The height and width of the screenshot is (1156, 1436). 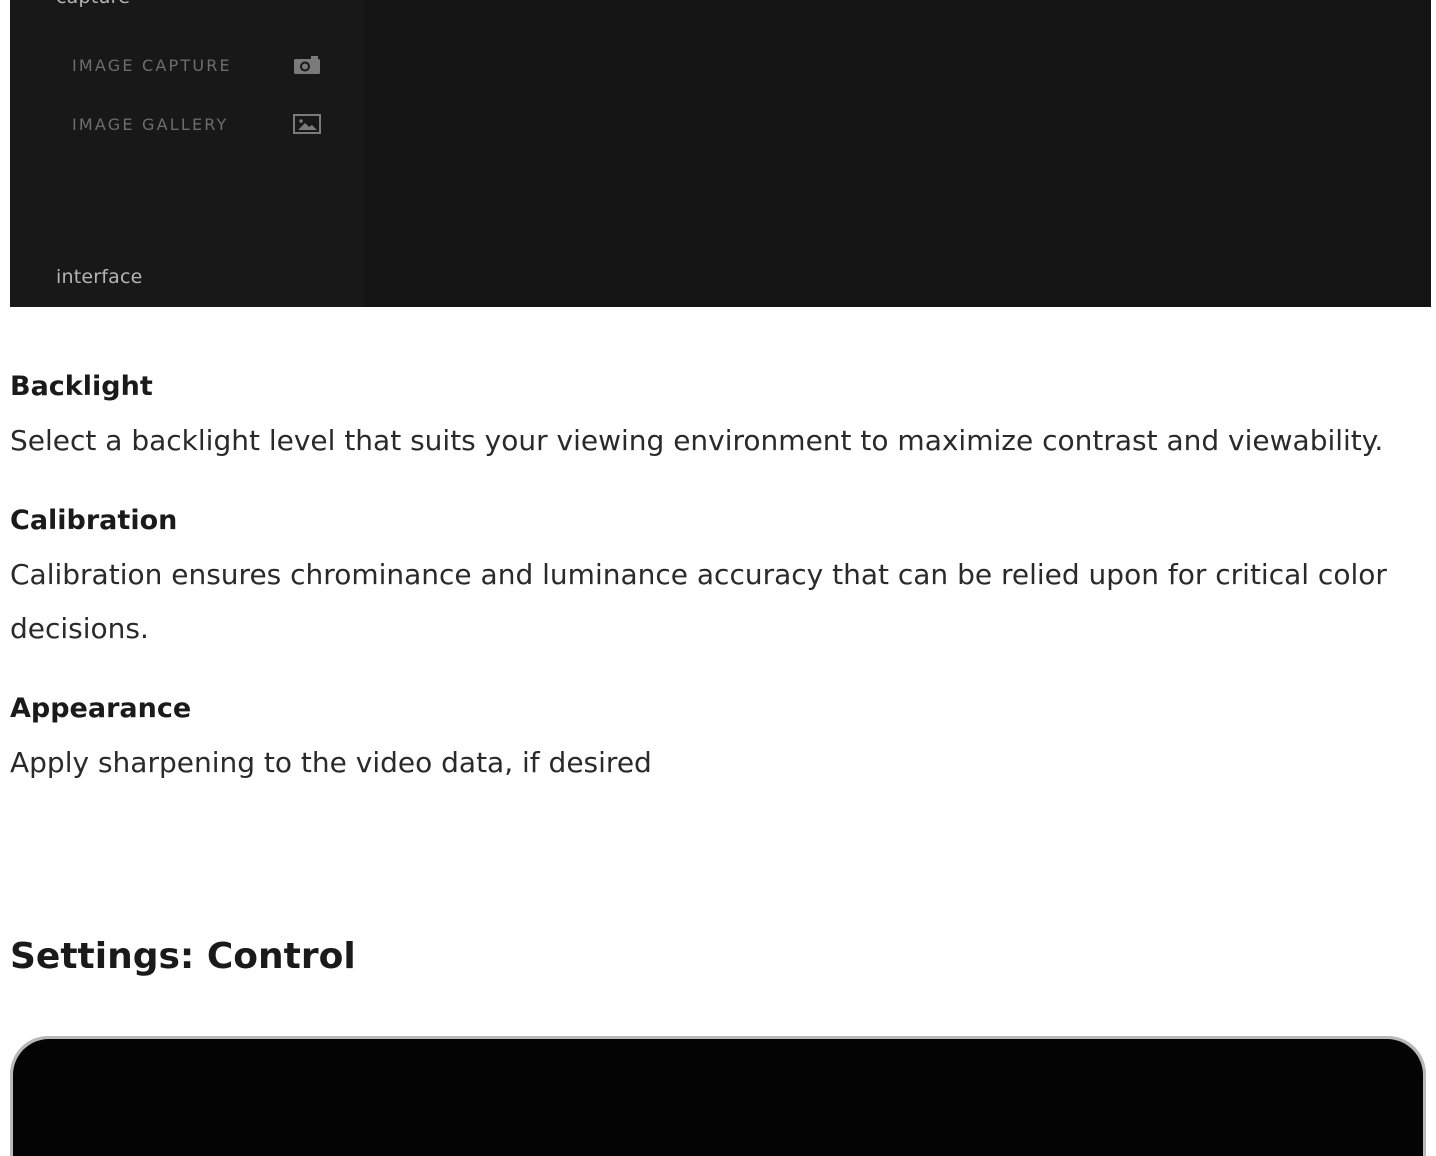 What do you see at coordinates (187, 153) in the screenshot?
I see `menu-panel: capture IMAGE CAPTURE IMAGE GALLERY` at bounding box center [187, 153].